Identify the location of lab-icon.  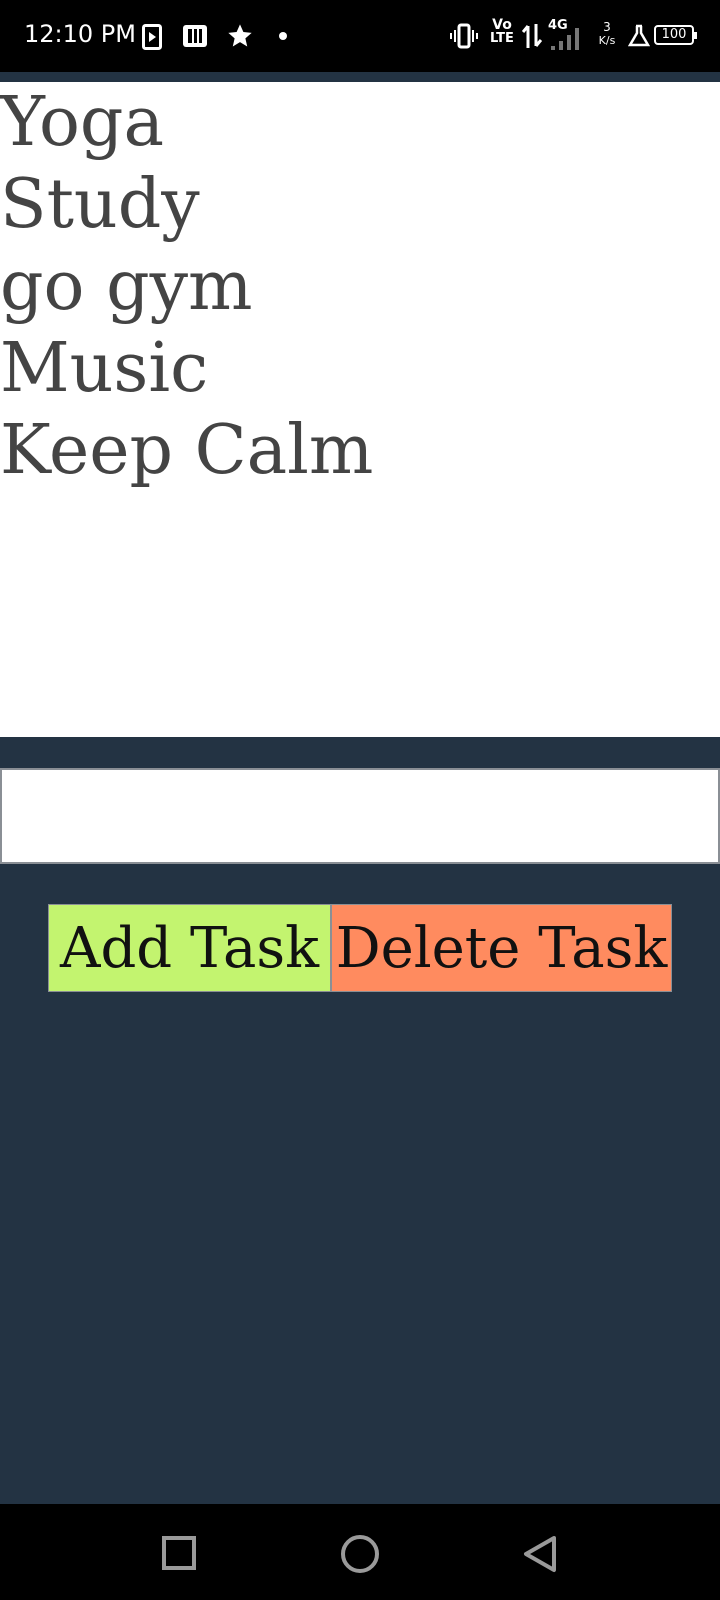
(639, 35).